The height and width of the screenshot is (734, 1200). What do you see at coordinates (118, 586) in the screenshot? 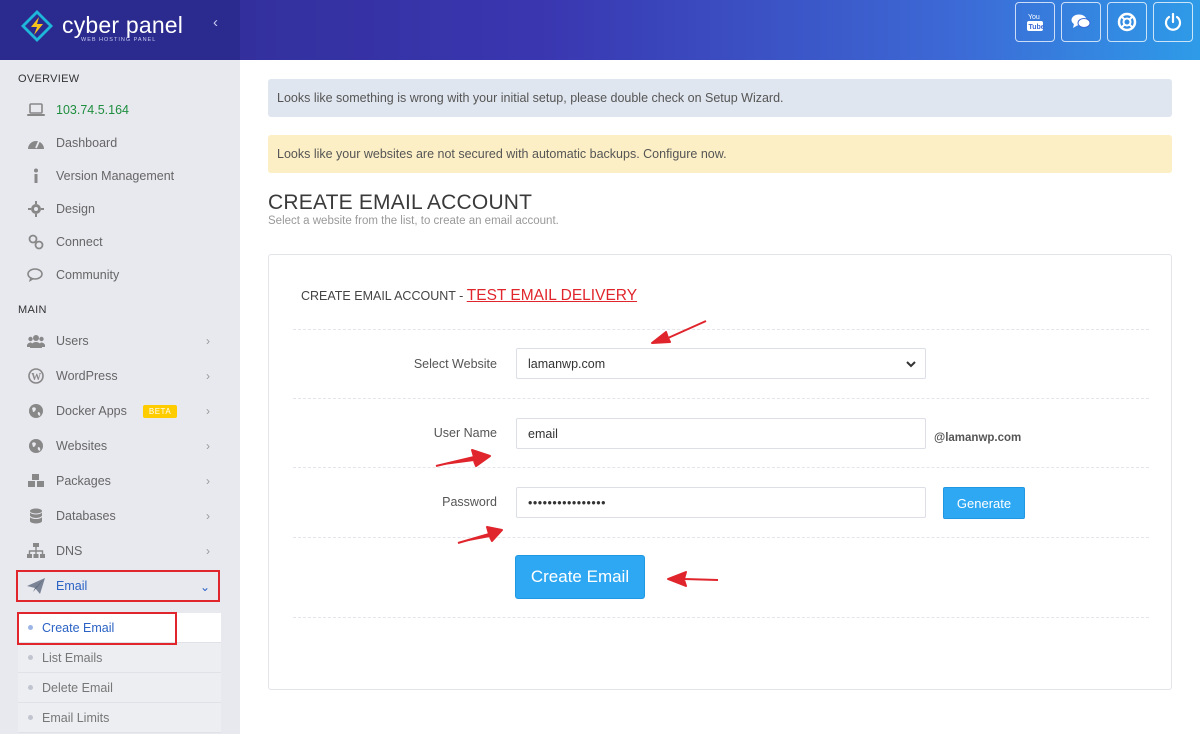
I see `sidebar-item-email: Email ⌄` at bounding box center [118, 586].